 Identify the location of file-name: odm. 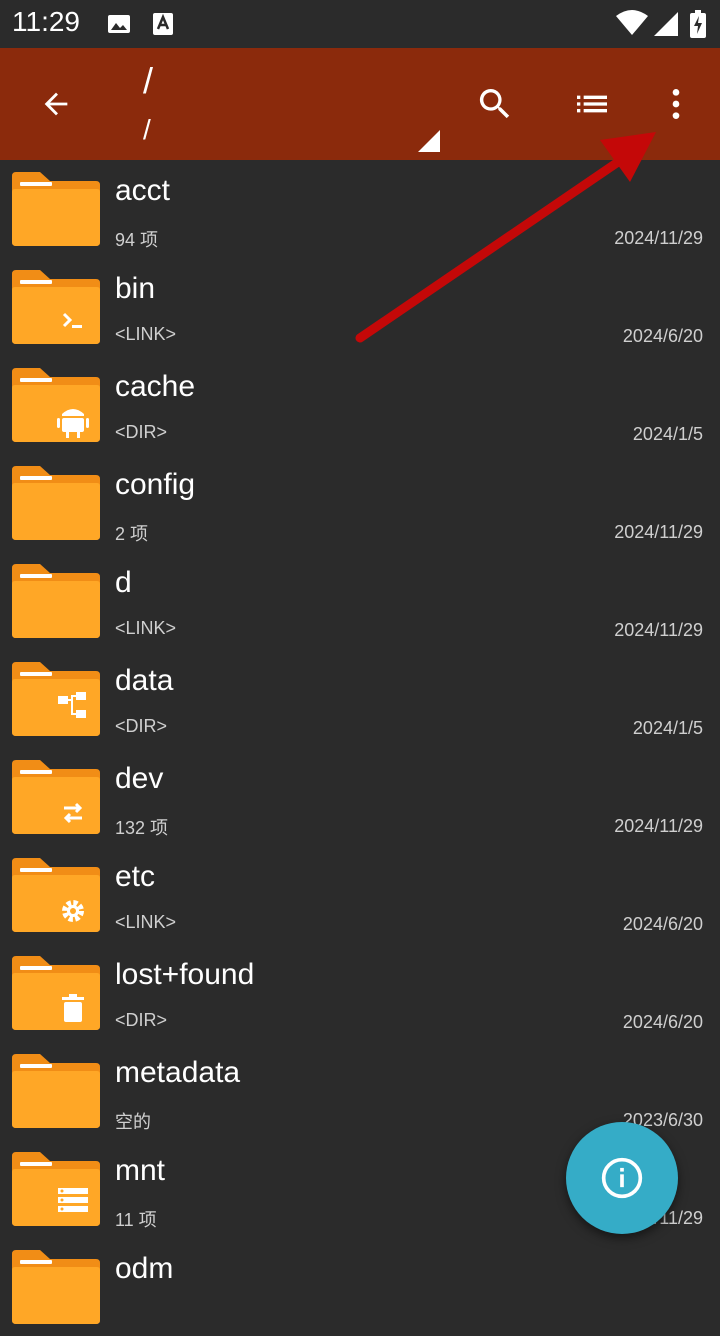
(144, 1268).